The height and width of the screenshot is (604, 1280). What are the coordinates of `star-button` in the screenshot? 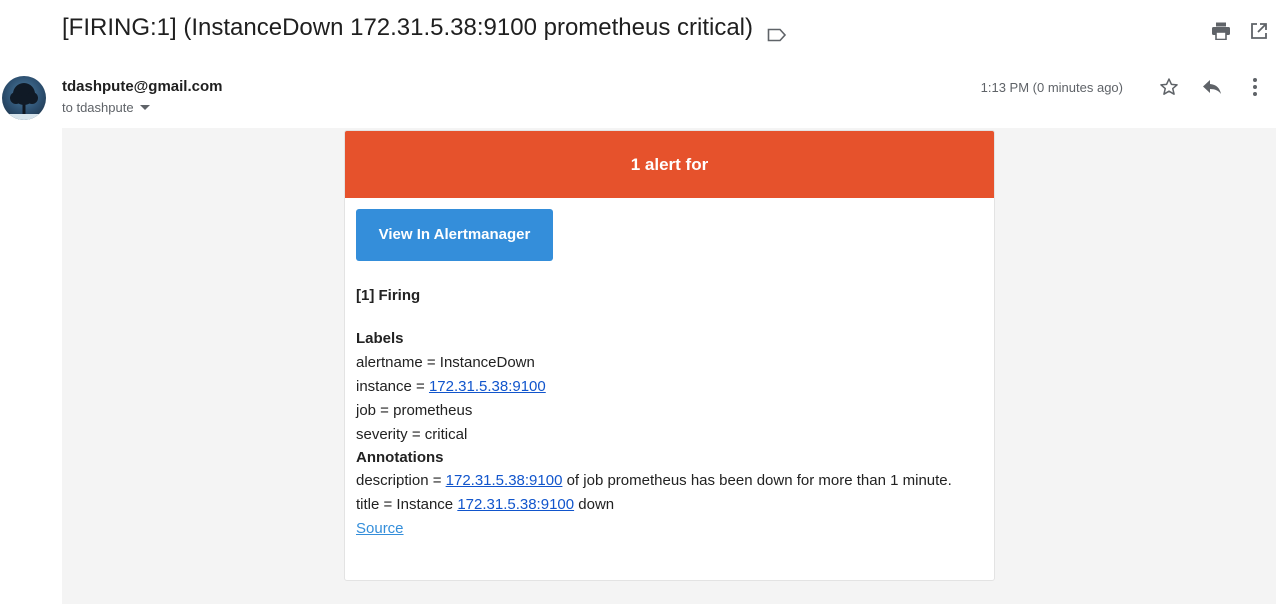 It's located at (1169, 87).